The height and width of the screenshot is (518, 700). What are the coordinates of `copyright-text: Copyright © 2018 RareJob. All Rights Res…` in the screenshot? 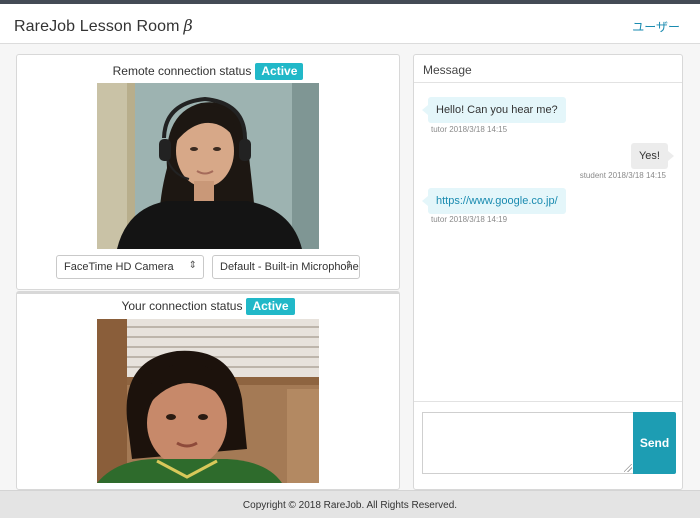 It's located at (350, 505).